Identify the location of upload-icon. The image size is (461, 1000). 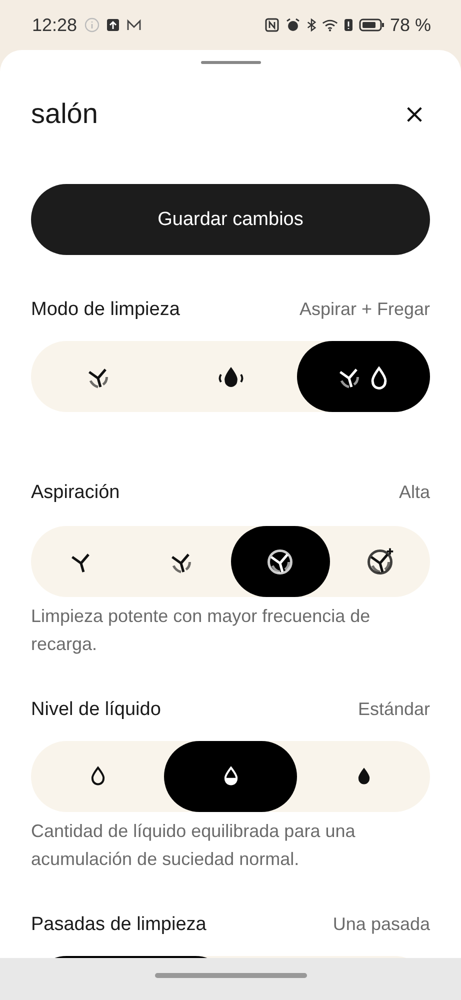
(113, 25).